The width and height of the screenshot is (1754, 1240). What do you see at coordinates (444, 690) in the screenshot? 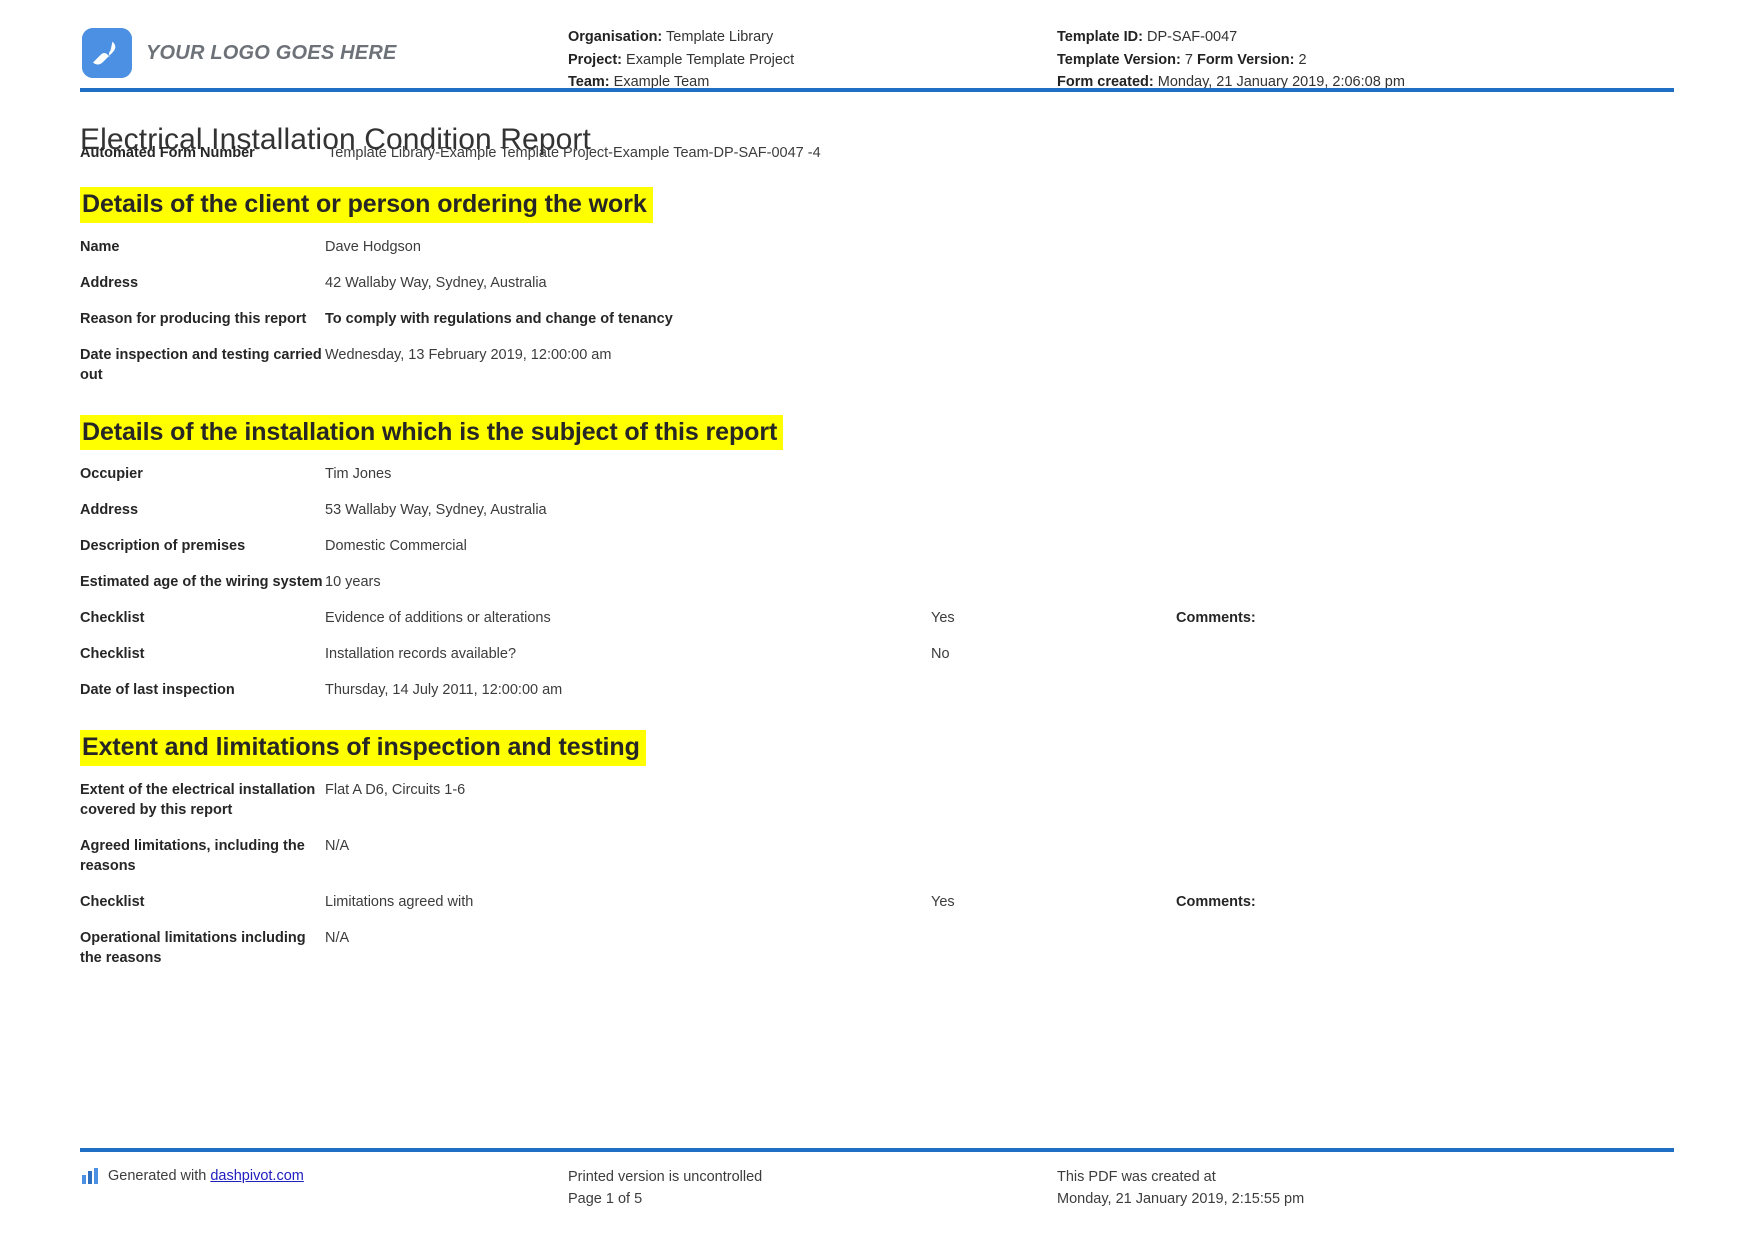
I see `field-value: Thursday, 14 July 2011, 12:00:00 am` at bounding box center [444, 690].